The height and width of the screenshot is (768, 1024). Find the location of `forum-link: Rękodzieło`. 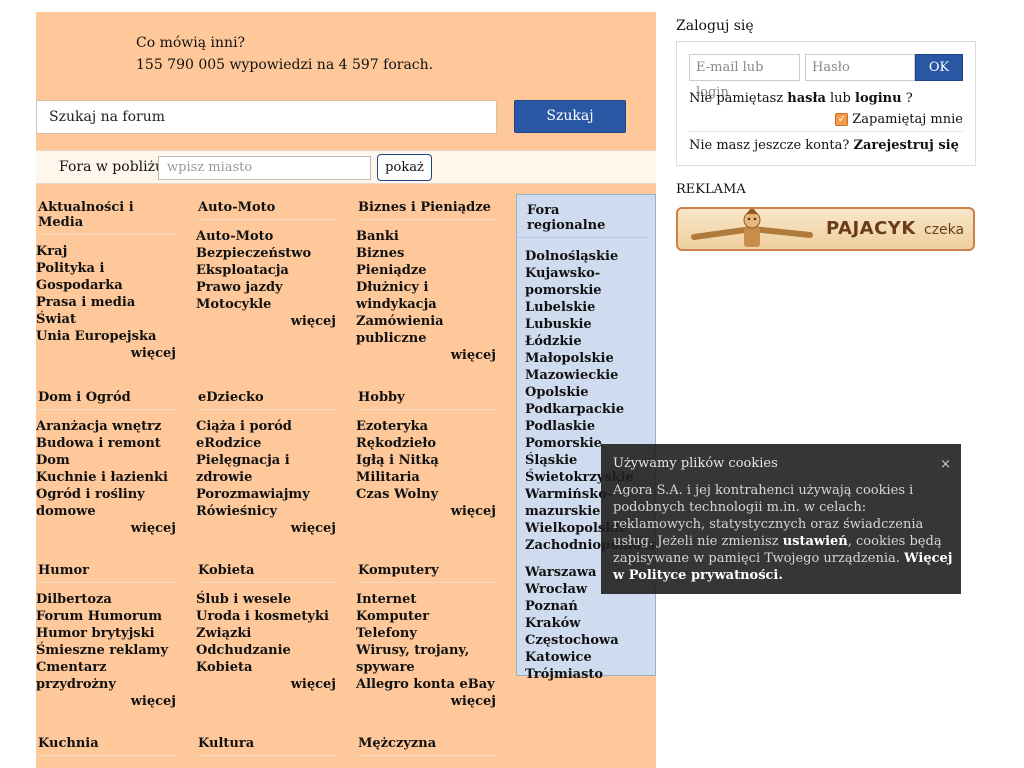

forum-link: Rękodzieło is located at coordinates (426, 443).